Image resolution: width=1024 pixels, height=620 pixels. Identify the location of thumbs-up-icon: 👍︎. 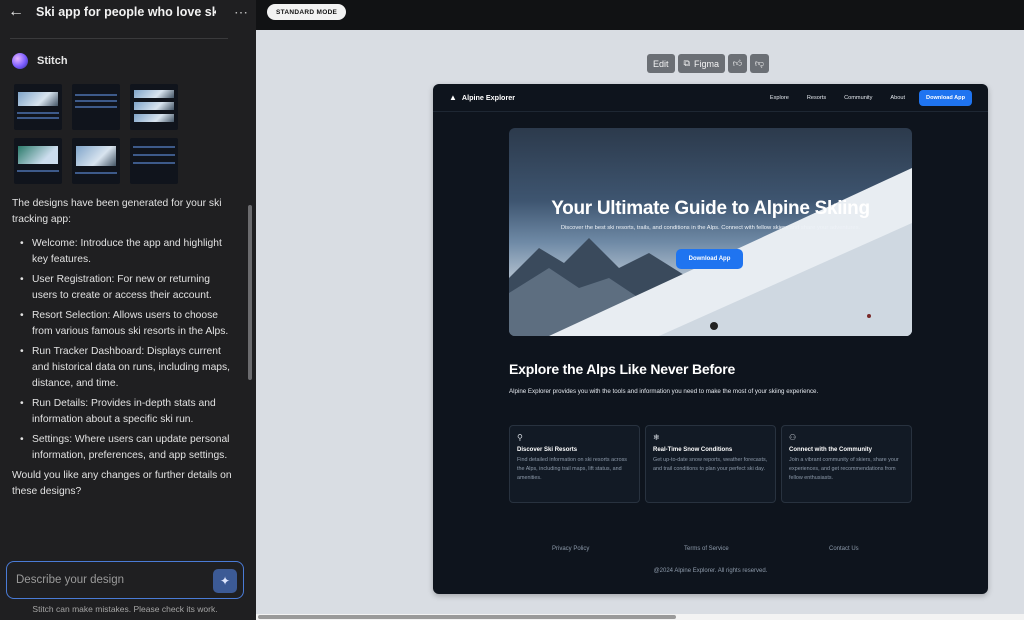
(737, 63).